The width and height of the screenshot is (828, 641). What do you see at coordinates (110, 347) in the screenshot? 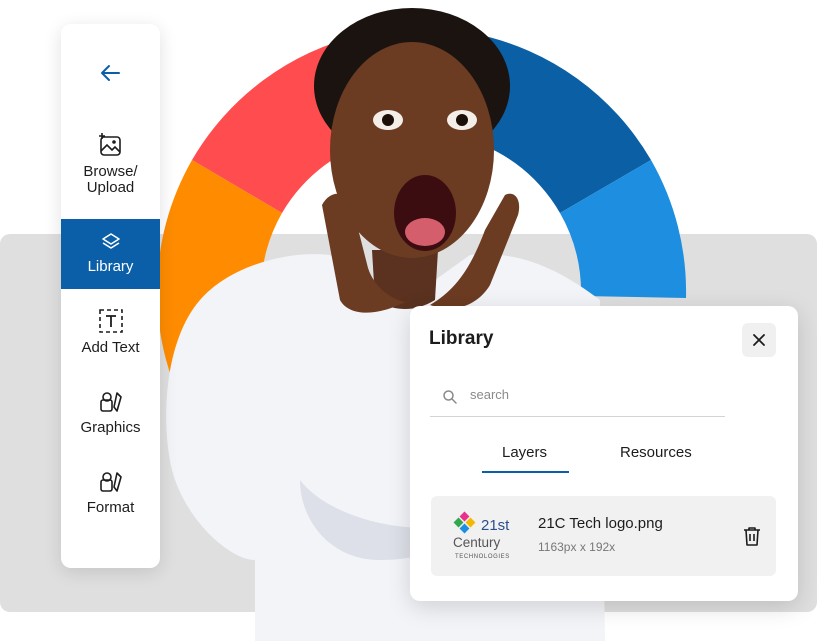
I see `sidebar-item-label: Add Text` at bounding box center [110, 347].